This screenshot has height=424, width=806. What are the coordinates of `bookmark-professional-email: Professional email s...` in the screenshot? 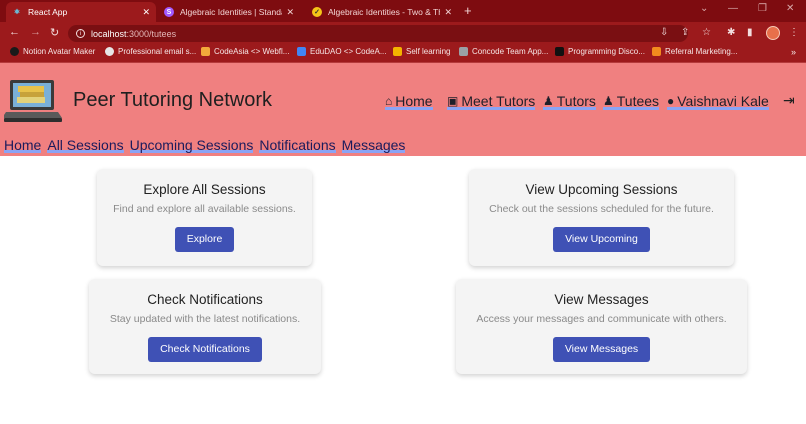 It's located at (150, 51).